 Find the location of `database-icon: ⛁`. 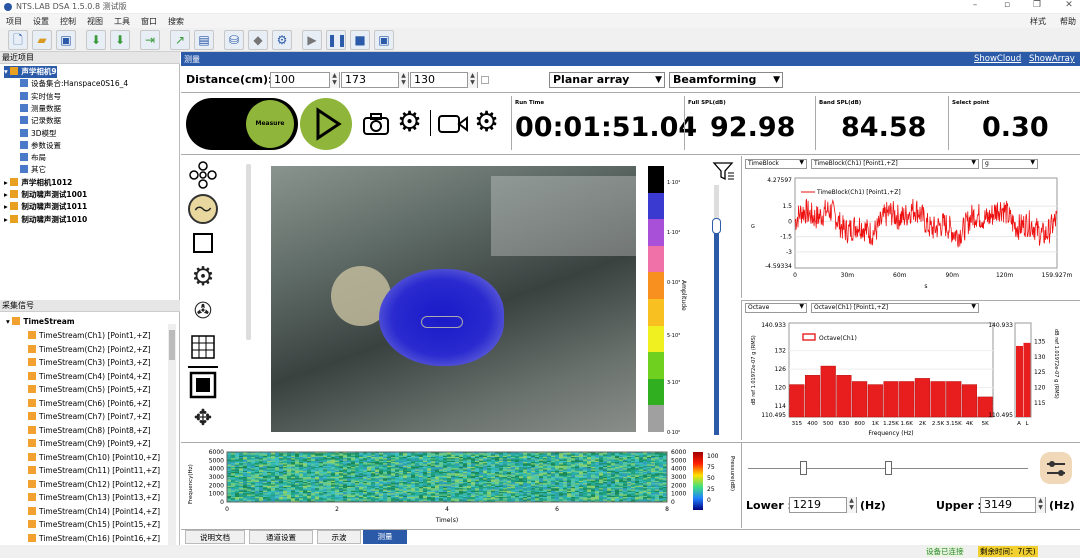

database-icon: ⛁ is located at coordinates (234, 40).